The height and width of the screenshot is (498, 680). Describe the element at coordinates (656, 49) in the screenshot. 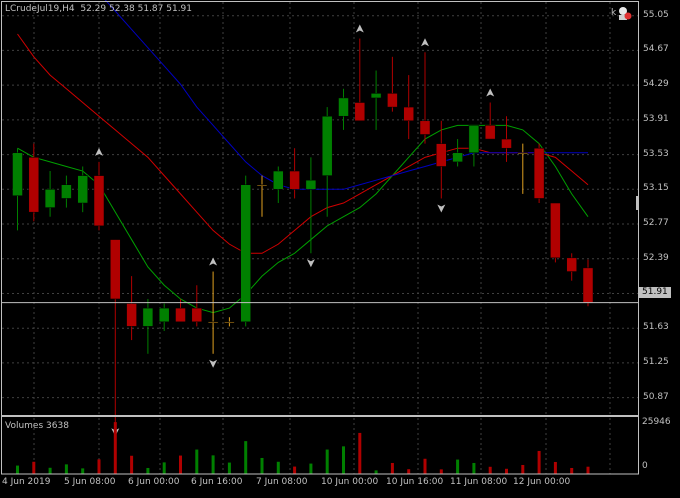

I see `price-tick-label: 54.67` at that location.